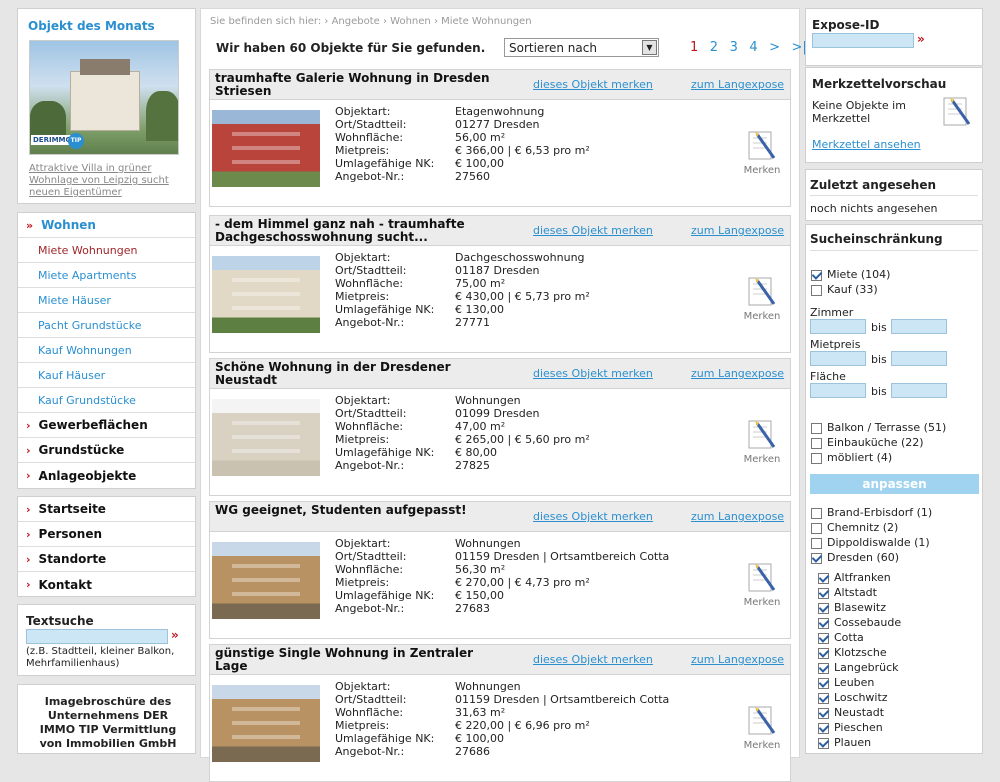  I want to click on nav-sub-pacht-grundstuecke: Pacht Grundstücke, so click(106, 325).